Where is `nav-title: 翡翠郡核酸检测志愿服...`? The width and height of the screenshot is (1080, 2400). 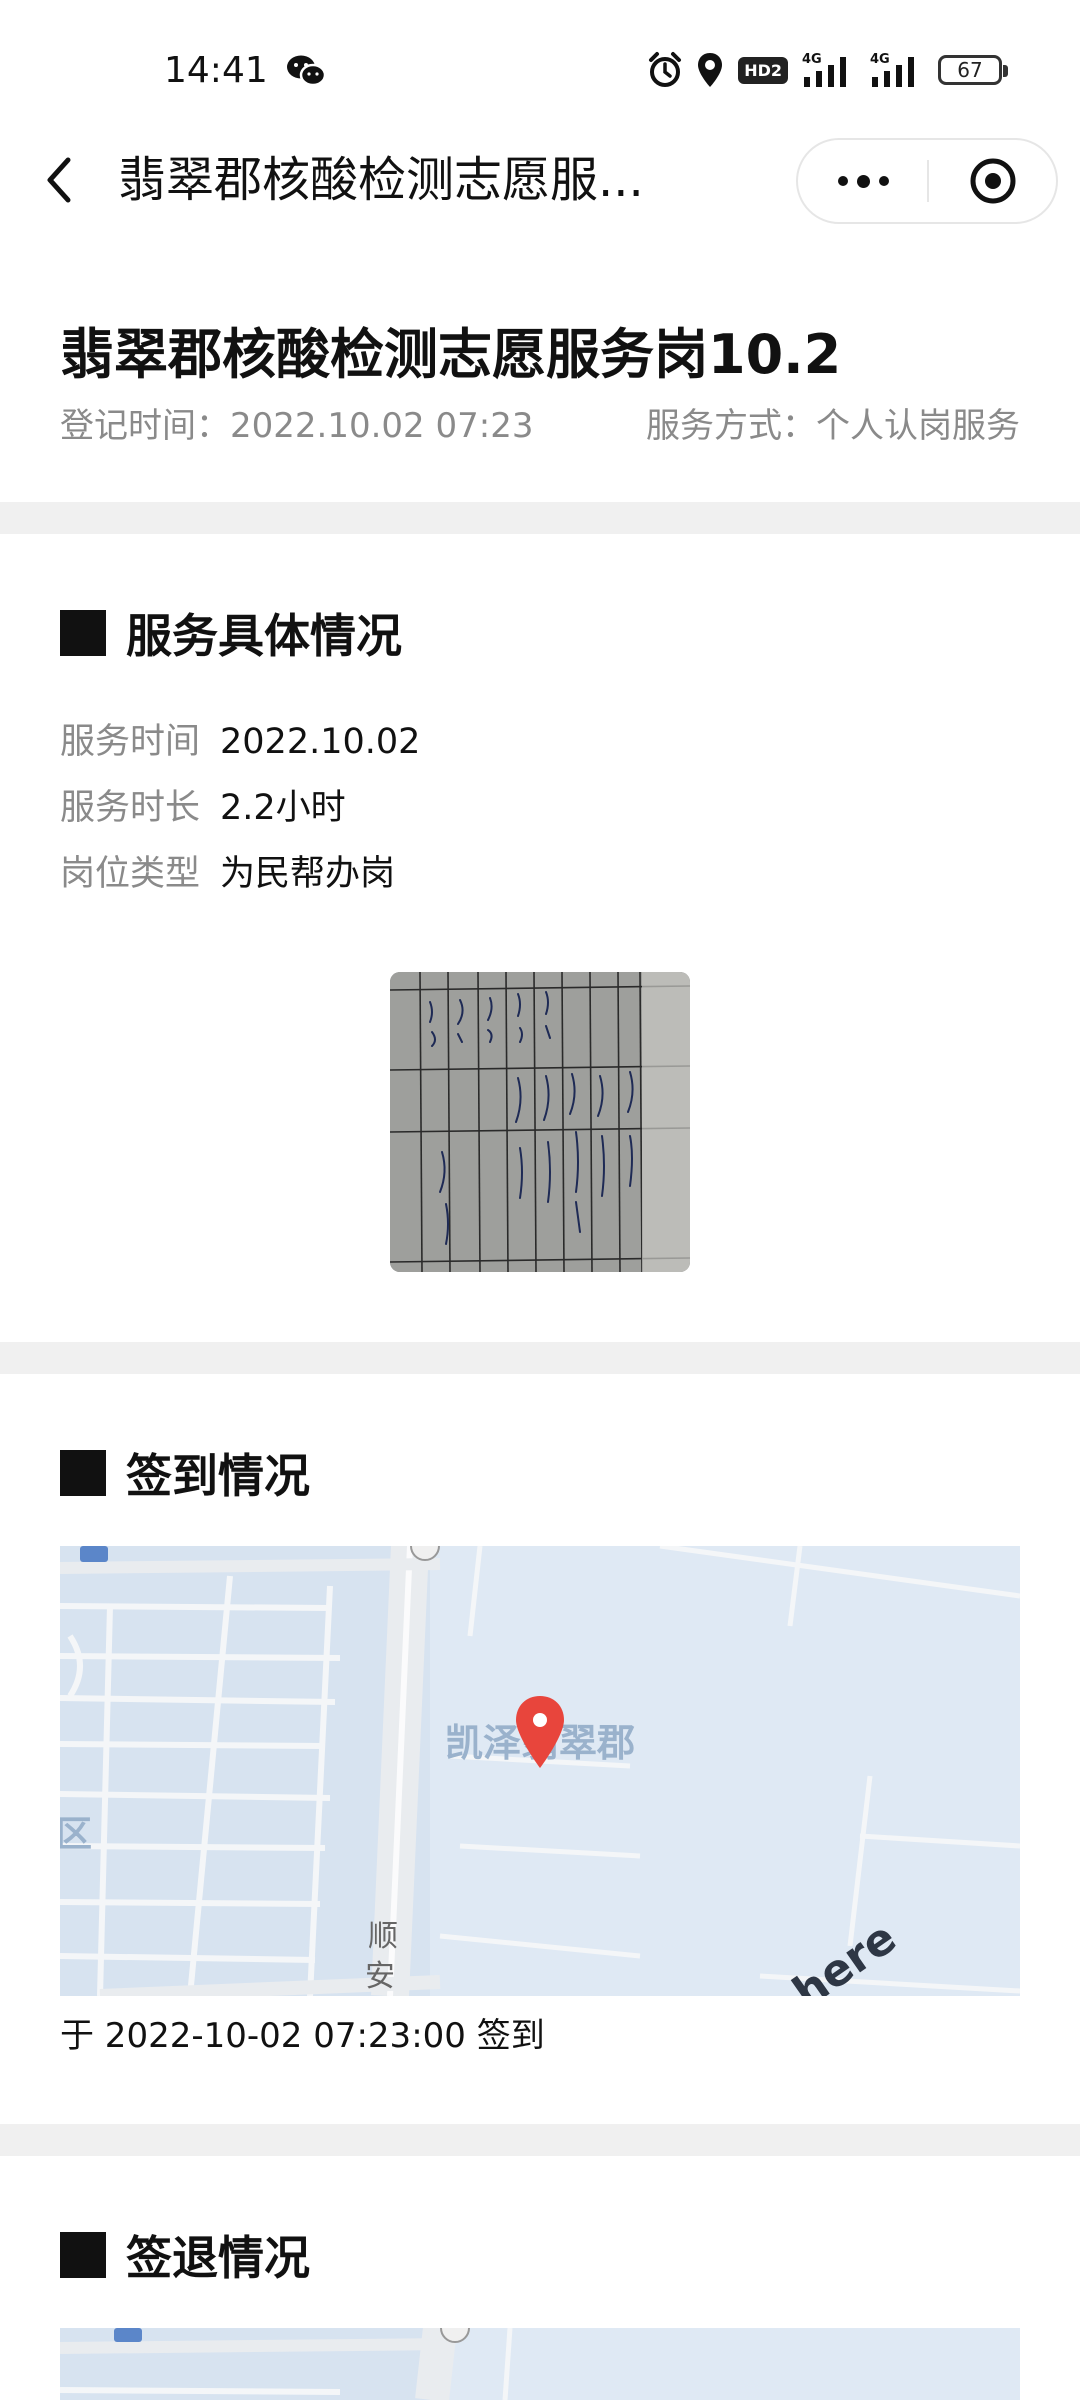 nav-title: 翡翠郡核酸检测志愿服... is located at coordinates (381, 180).